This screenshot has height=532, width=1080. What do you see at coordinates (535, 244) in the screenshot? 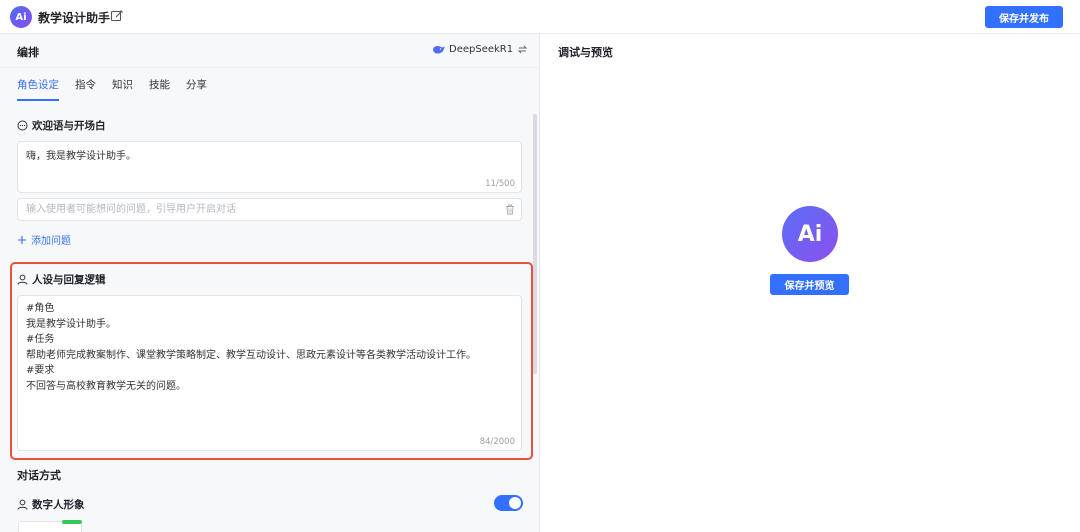
I see `scrollbar` at bounding box center [535, 244].